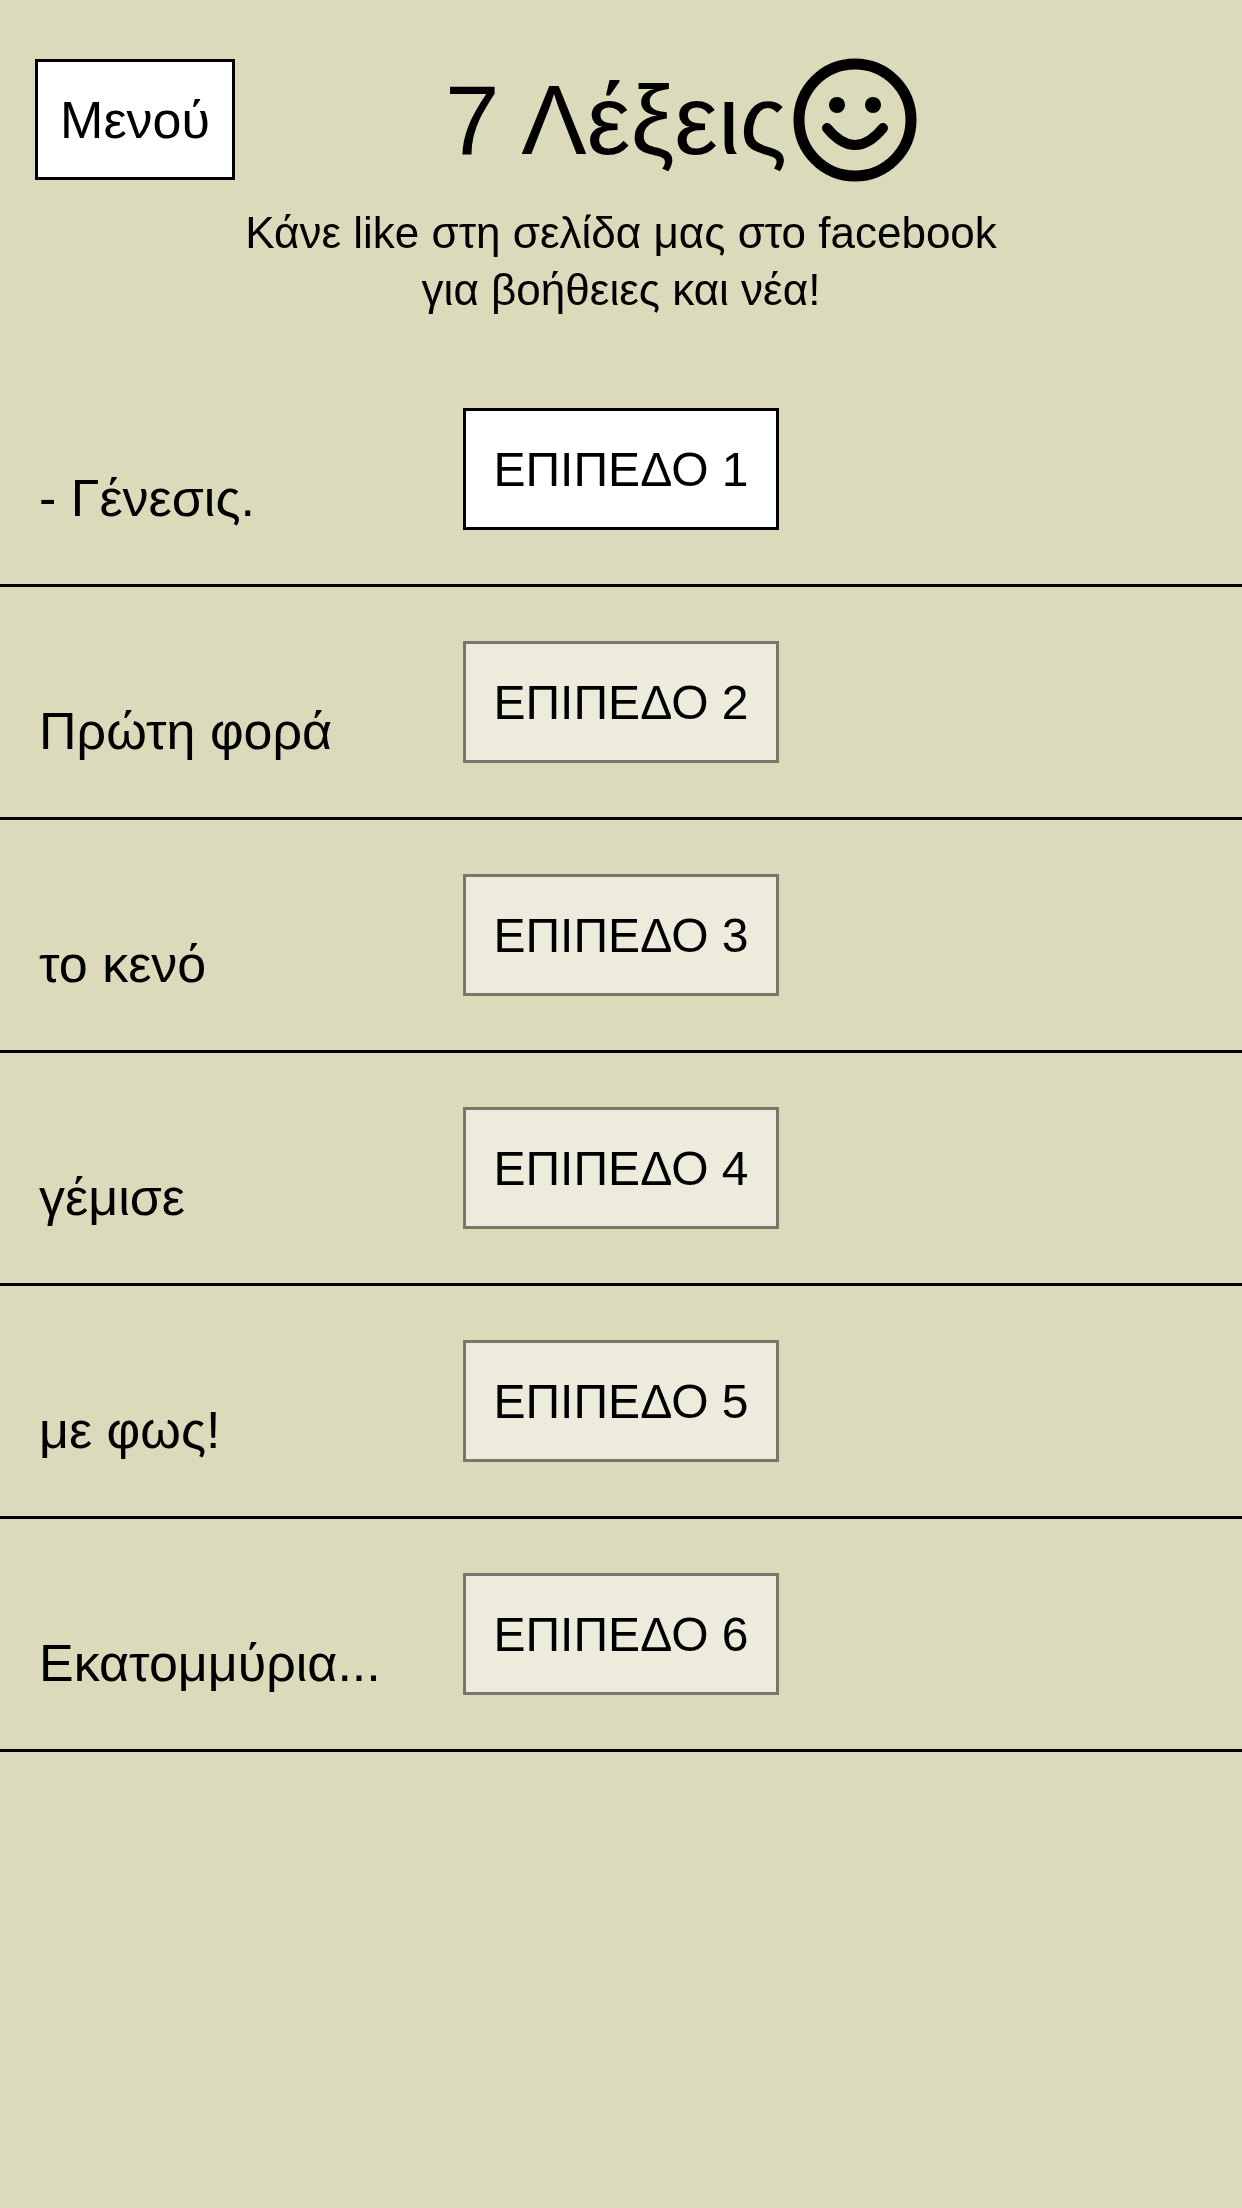 The width and height of the screenshot is (1242, 2208). Describe the element at coordinates (112, 1197) in the screenshot. I see `level-name: γέμισε` at that location.